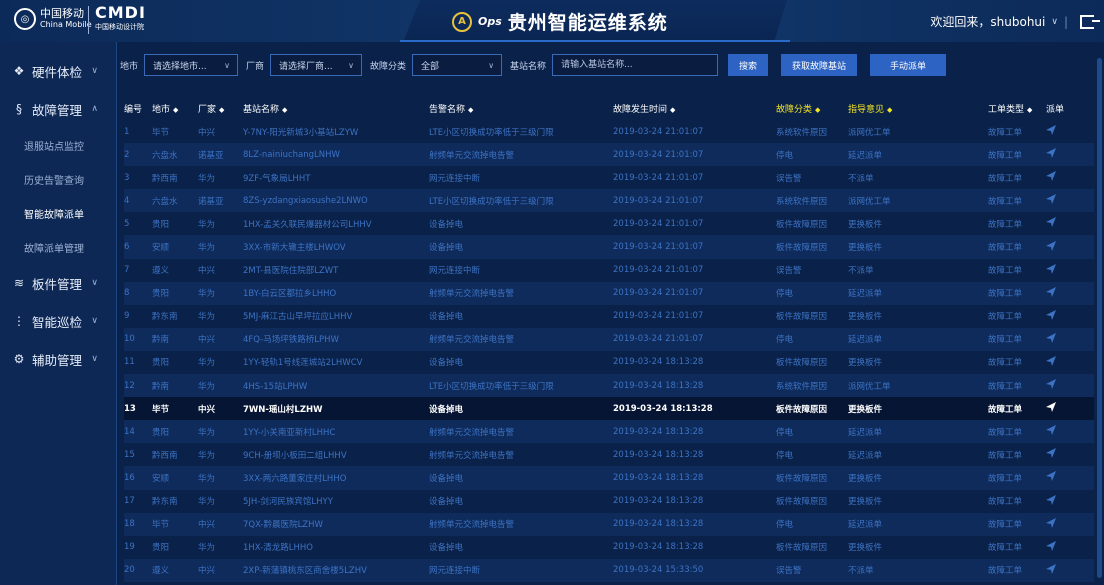 Image resolution: width=1104 pixels, height=585 pixels. I want to click on cell-station: 2MT-县医院住院部LZWT, so click(291, 271).